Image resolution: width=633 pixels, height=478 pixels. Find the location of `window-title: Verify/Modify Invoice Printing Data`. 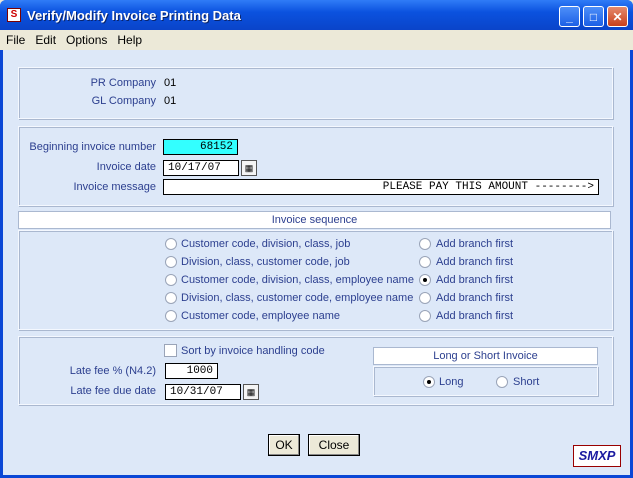

window-title: Verify/Modify Invoice Printing Data is located at coordinates (134, 15).